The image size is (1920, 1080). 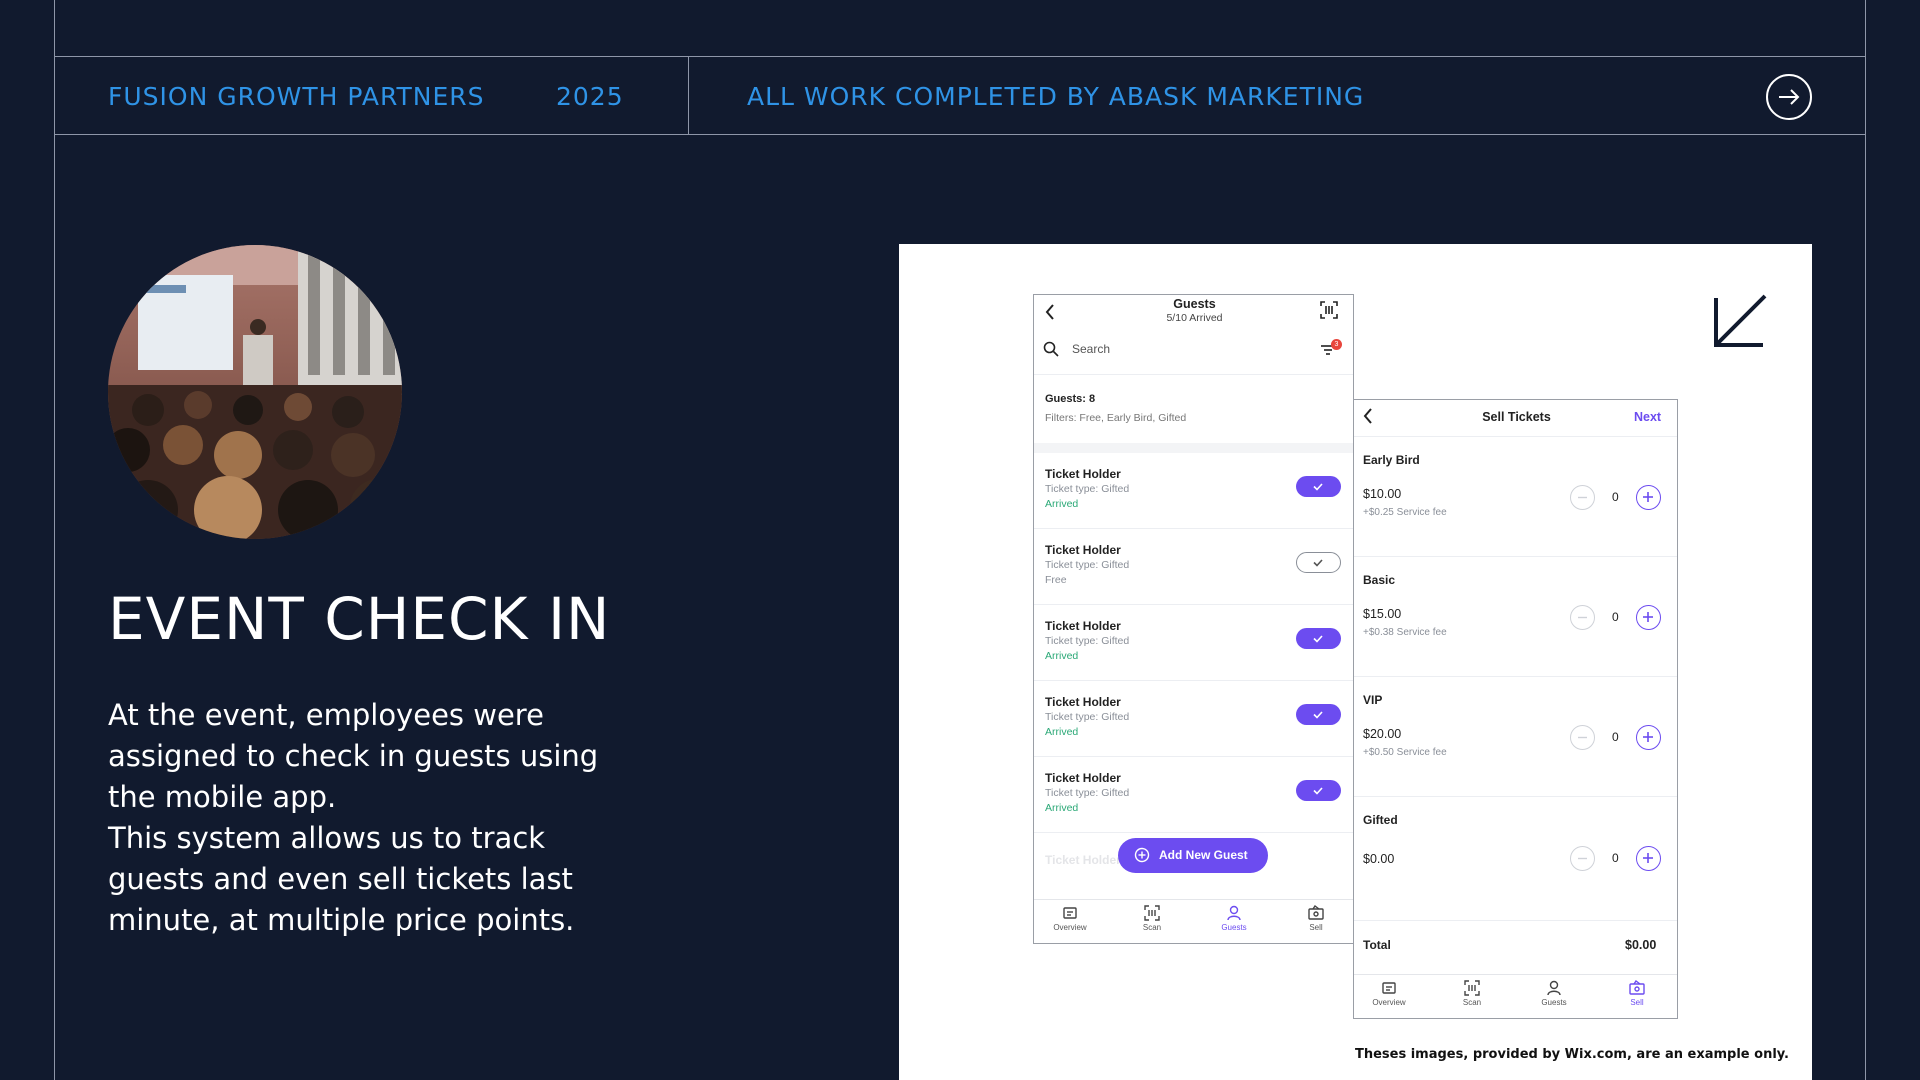 What do you see at coordinates (1391, 460) in the screenshot?
I see `ticket-name: Early Bird` at bounding box center [1391, 460].